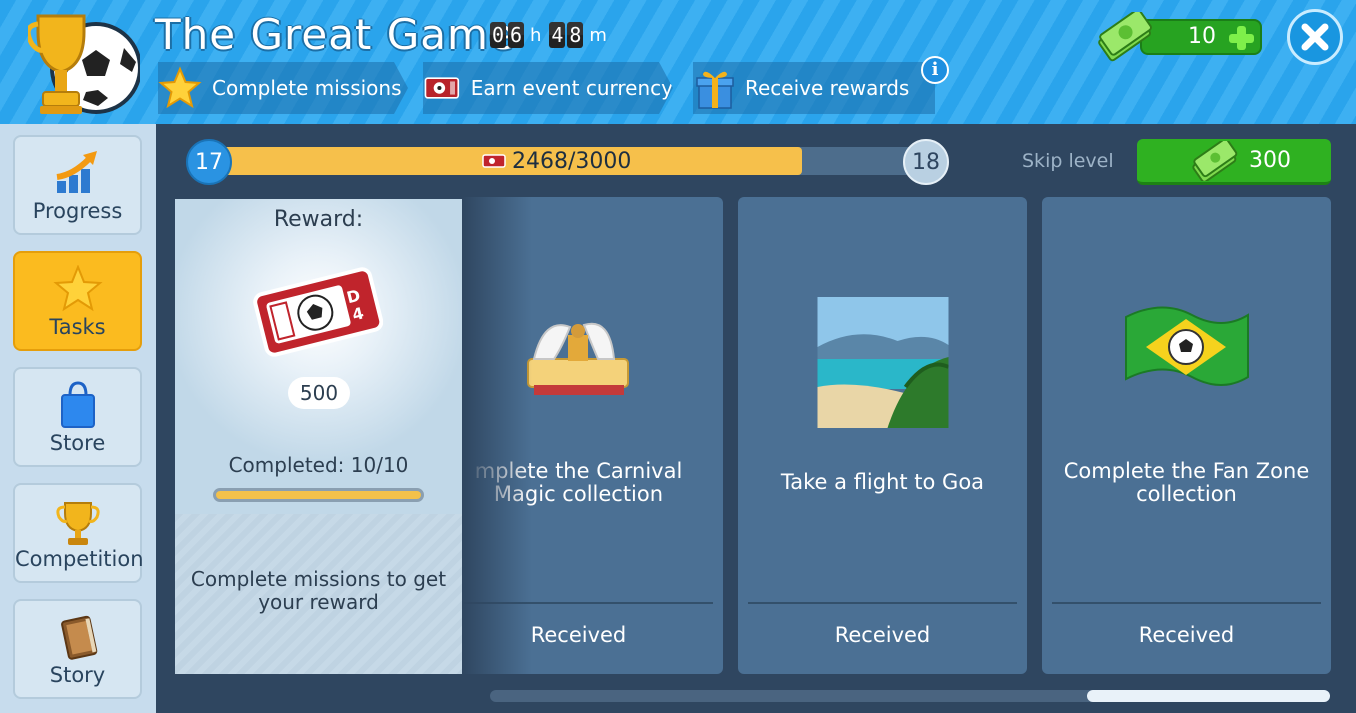 Image resolution: width=1356 pixels, height=713 pixels. I want to click on trophy-icon, so click(77, 523).